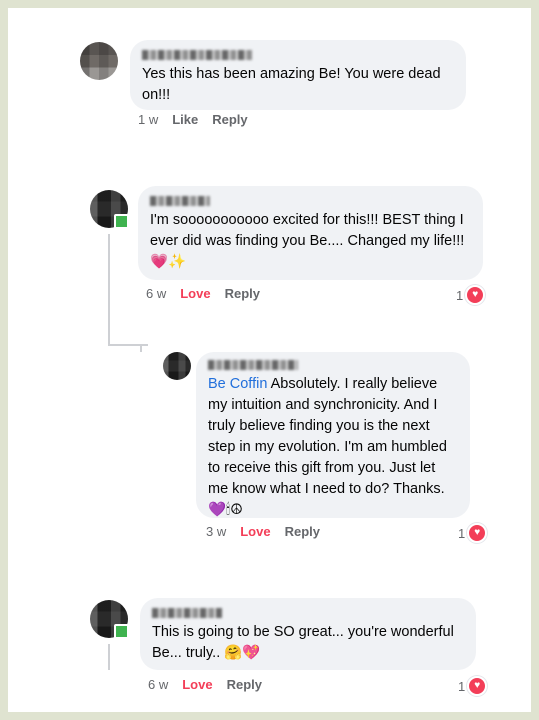 The height and width of the screenshot is (720, 539). Describe the element at coordinates (185, 119) in the screenshot. I see `like-button: Like` at that location.